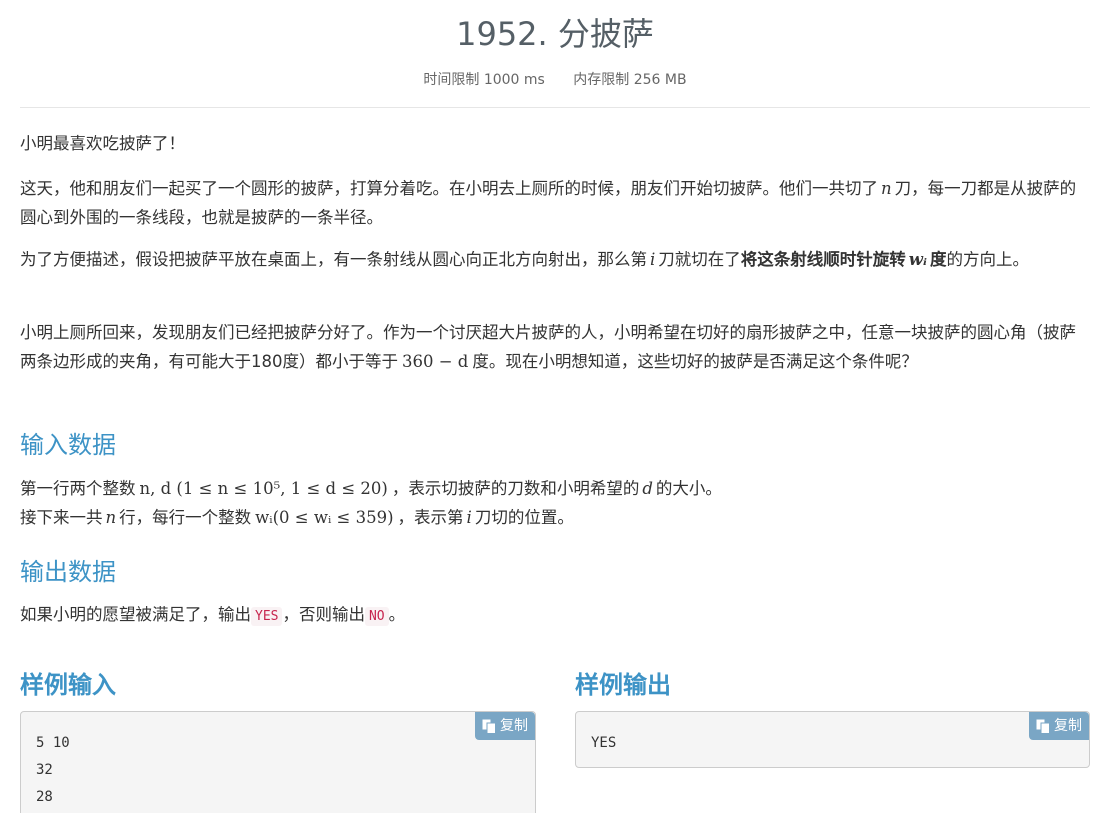 The width and height of the screenshot is (1110, 813). What do you see at coordinates (435, 361) in the screenshot?
I see `math-expression: 360 − d` at bounding box center [435, 361].